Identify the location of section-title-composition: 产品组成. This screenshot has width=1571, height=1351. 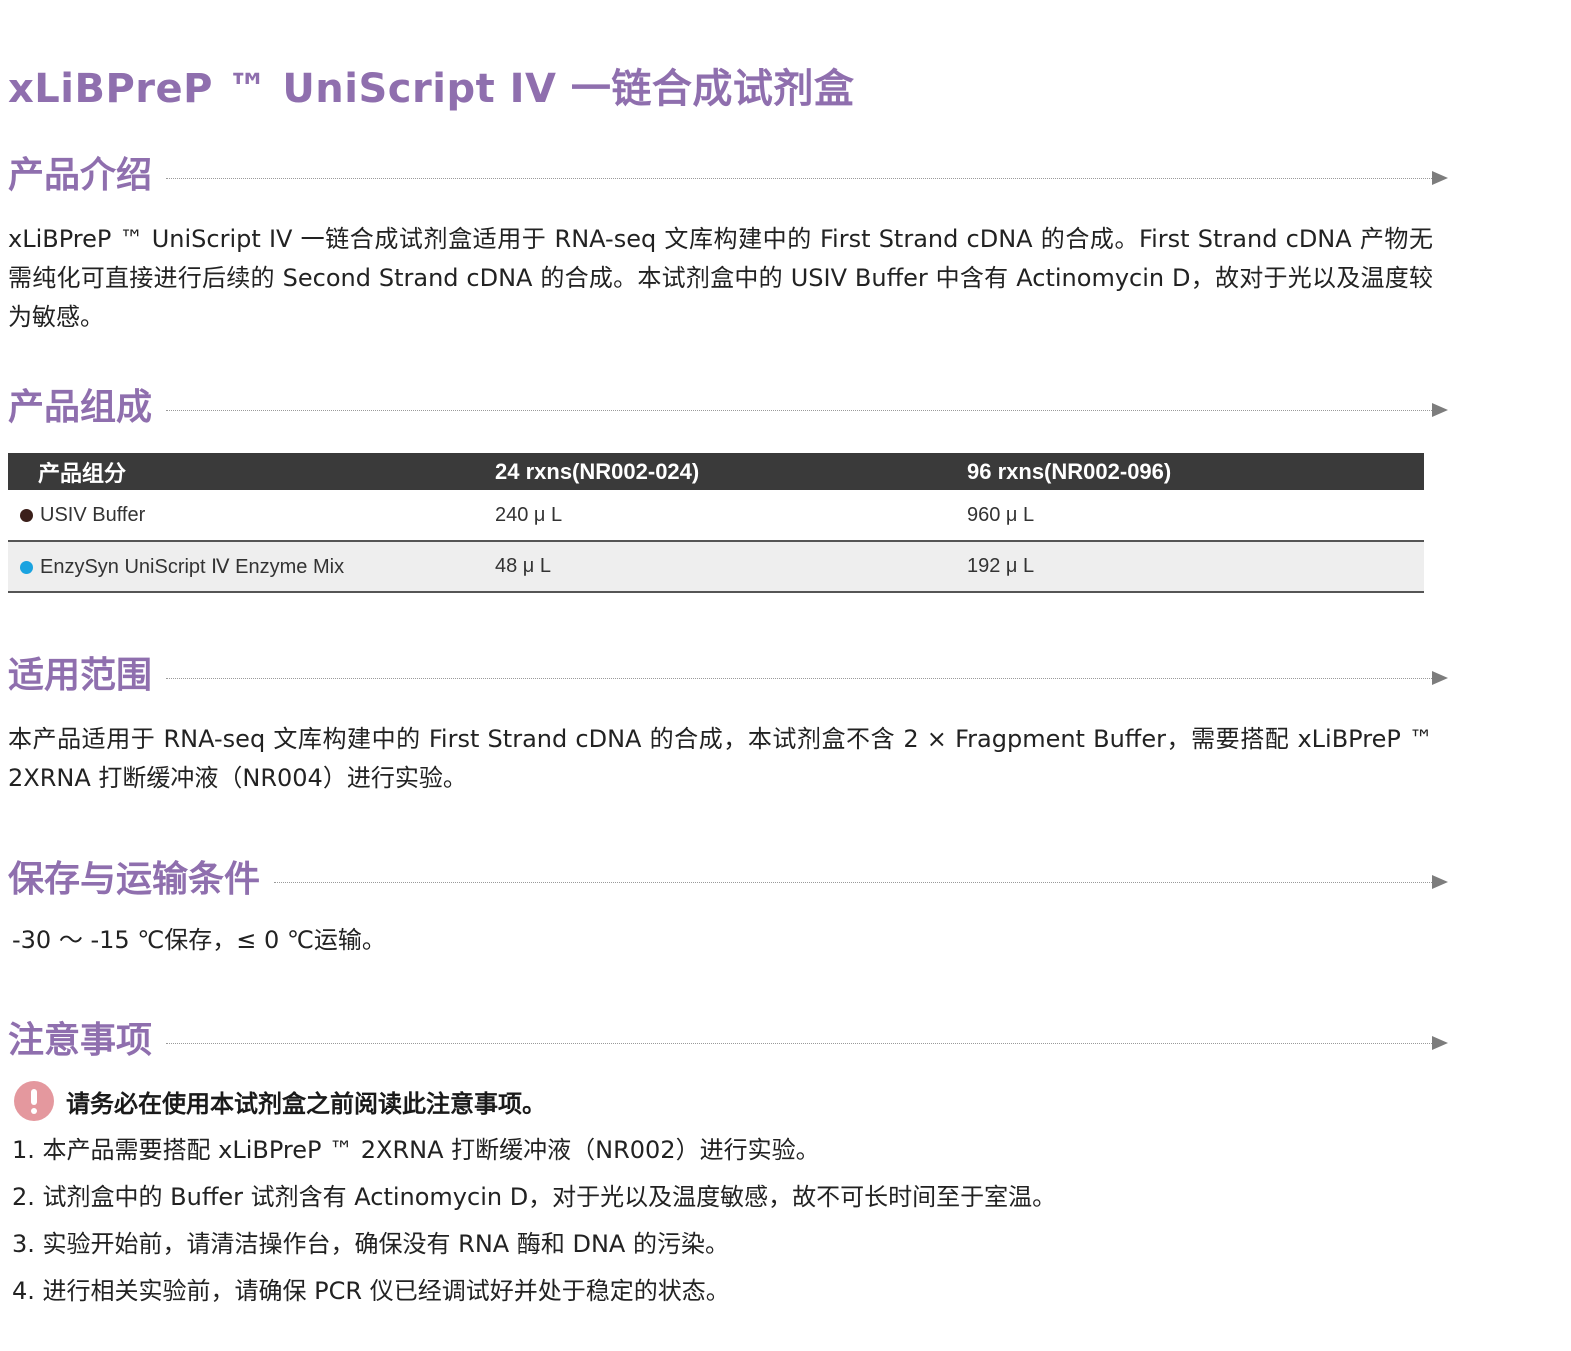
(80, 407).